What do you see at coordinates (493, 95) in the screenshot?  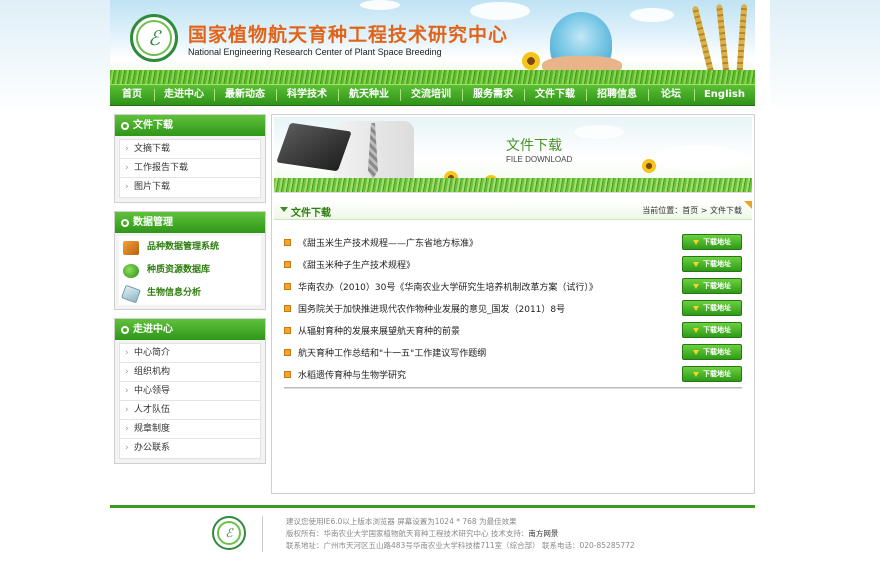 I see `nav-services: 服务需求` at bounding box center [493, 95].